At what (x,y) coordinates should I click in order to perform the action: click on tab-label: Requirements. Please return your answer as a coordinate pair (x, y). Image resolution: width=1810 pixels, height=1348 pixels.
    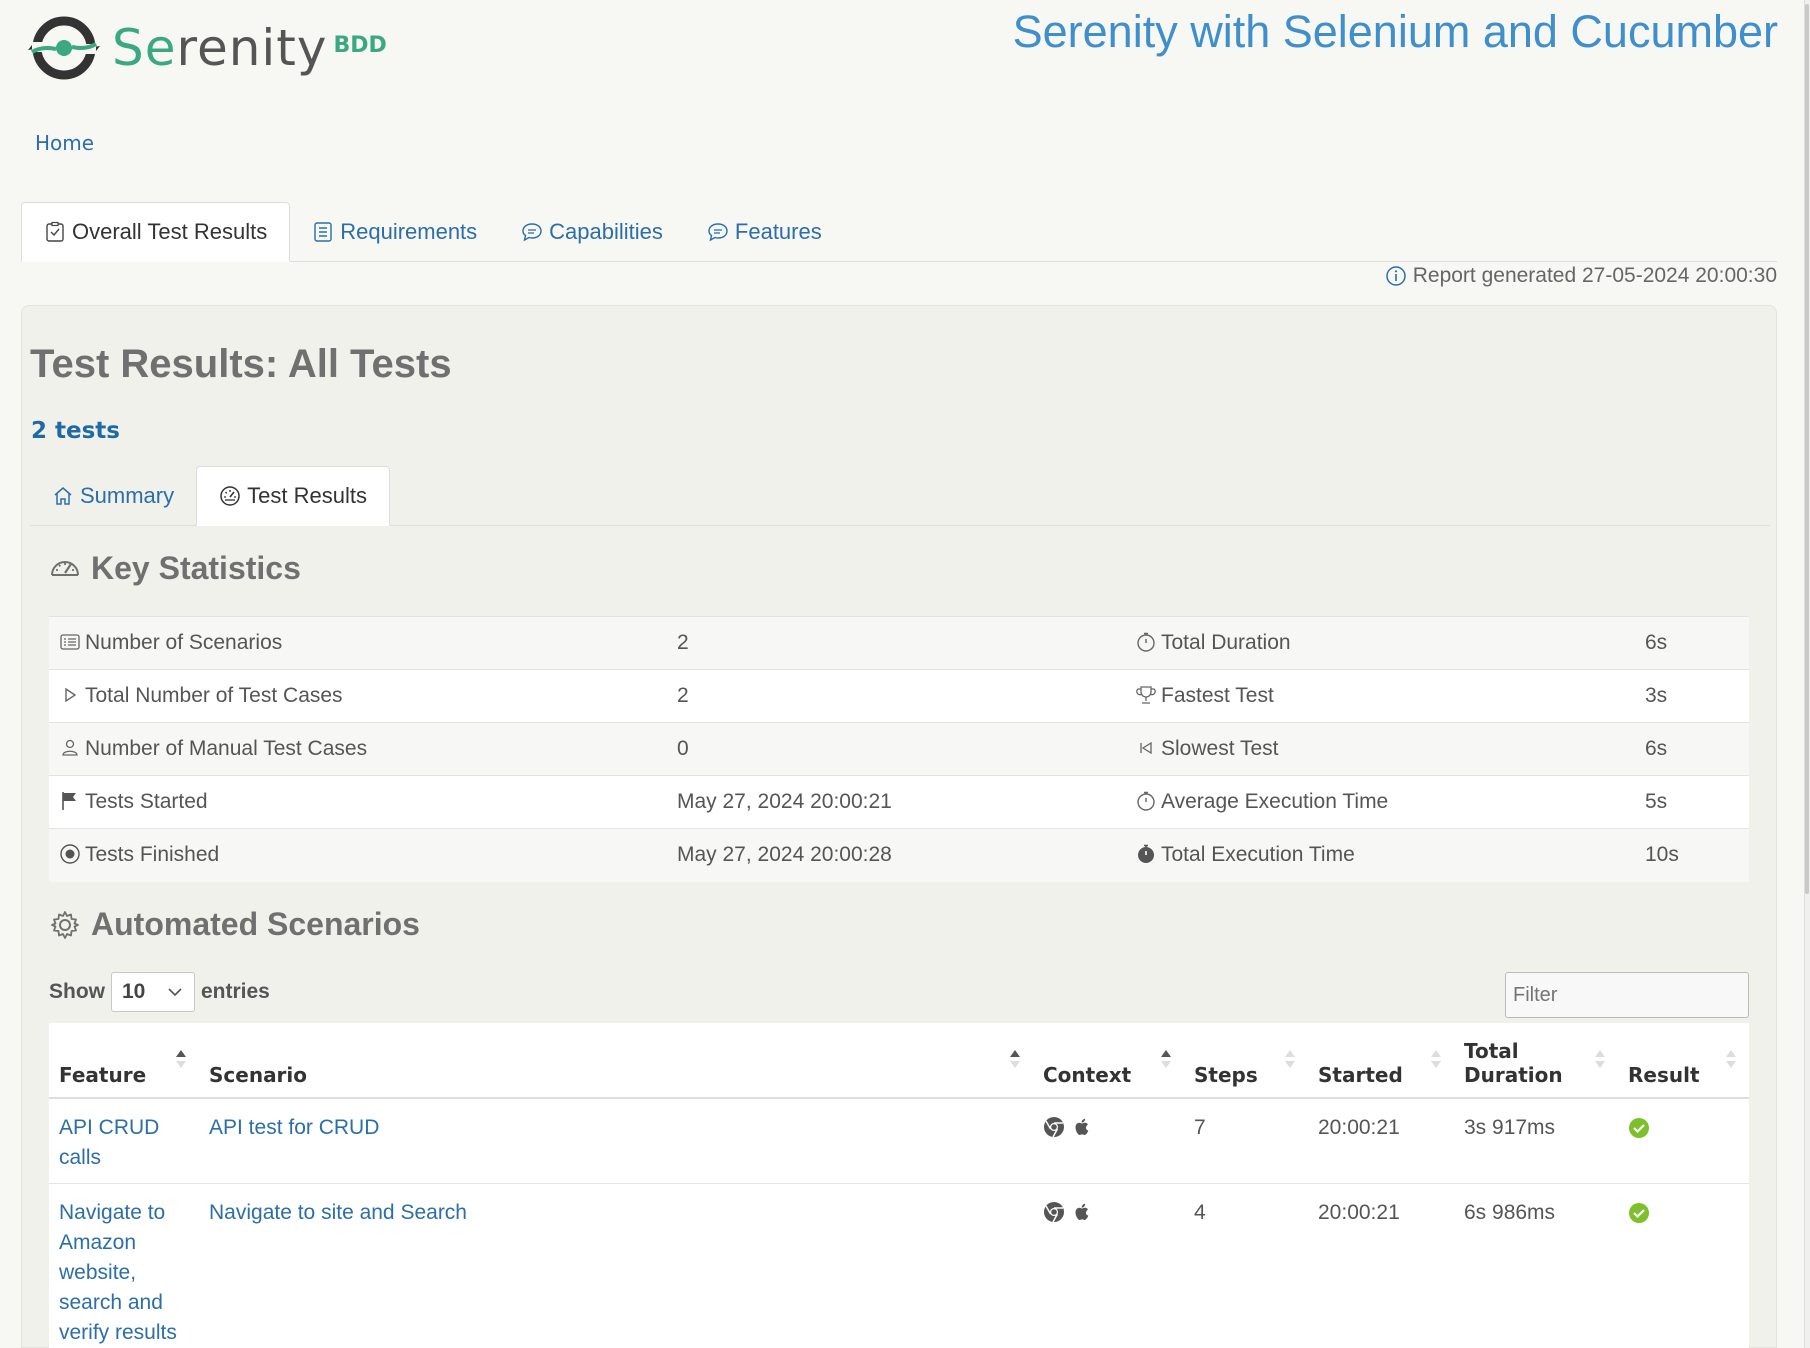
    Looking at the image, I should click on (409, 231).